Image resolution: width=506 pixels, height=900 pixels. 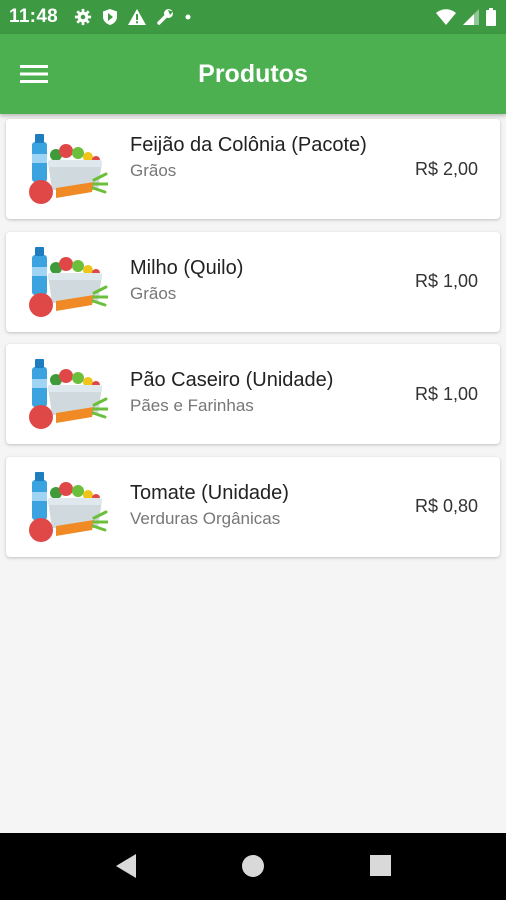 I want to click on product-card: Milho (Quilo) Grãos R$ 1,00, so click(x=253, y=281).